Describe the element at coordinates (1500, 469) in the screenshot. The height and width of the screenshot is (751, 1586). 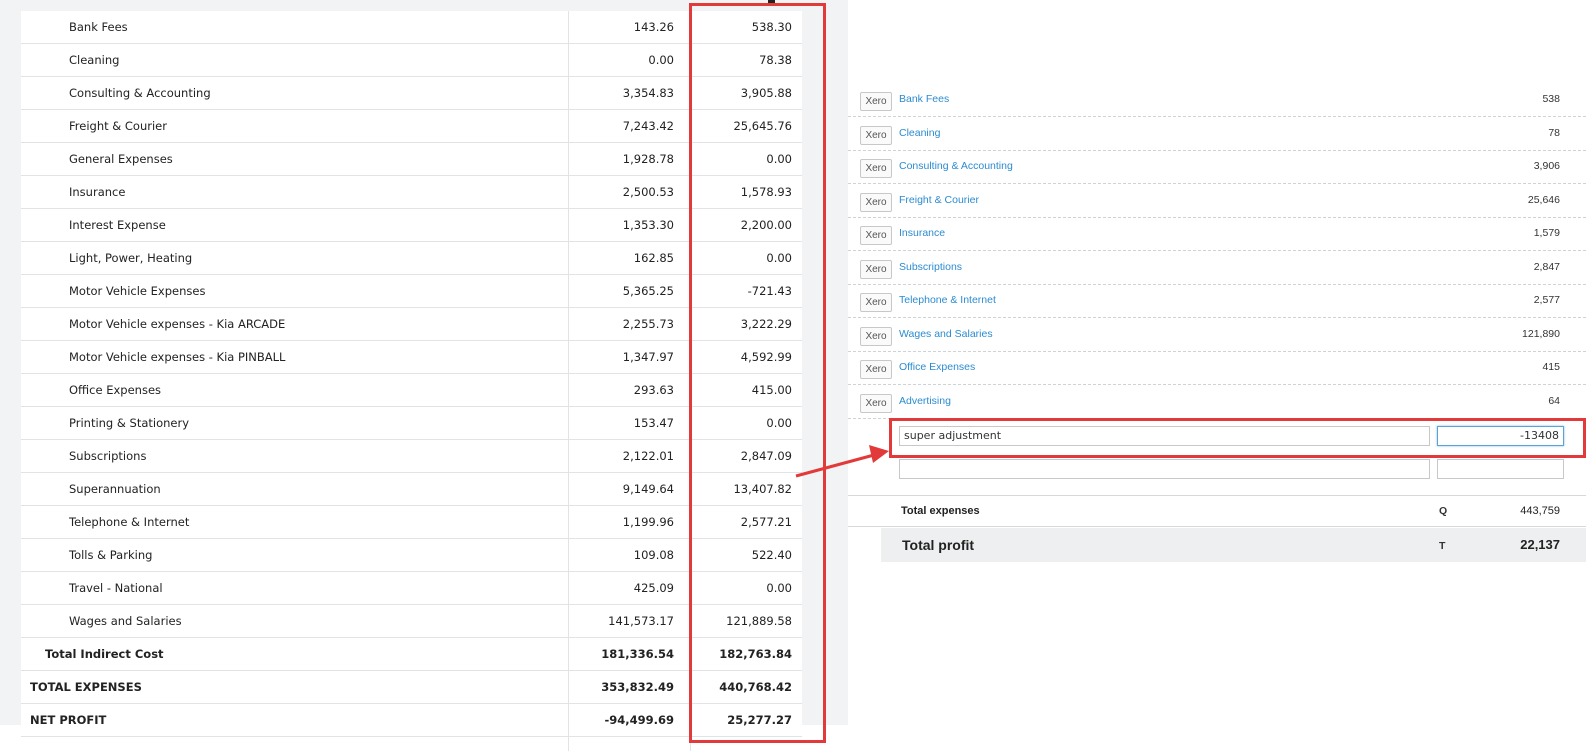
I see `new-line-amount-input` at that location.